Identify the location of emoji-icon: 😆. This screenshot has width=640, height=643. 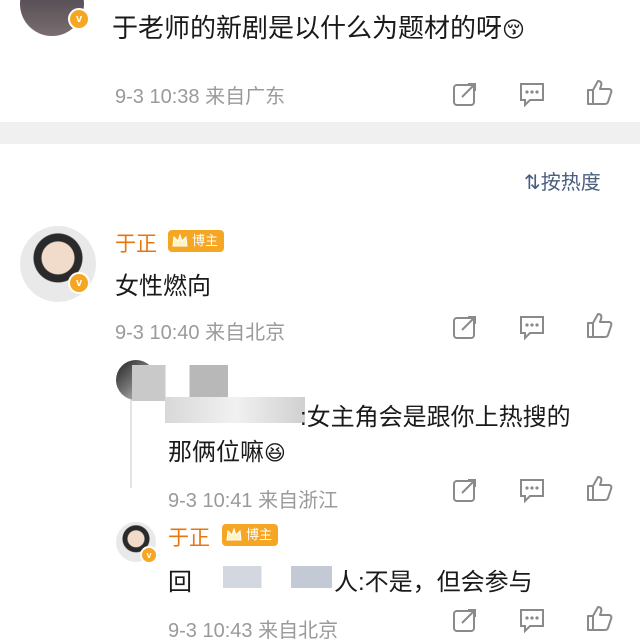
(275, 453).